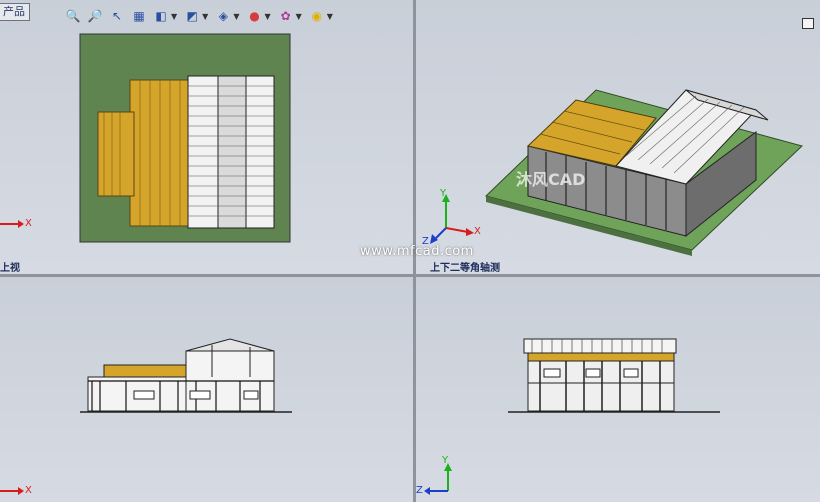  What do you see at coordinates (12, 224) in the screenshot?
I see `top-view-axis-triad` at bounding box center [12, 224].